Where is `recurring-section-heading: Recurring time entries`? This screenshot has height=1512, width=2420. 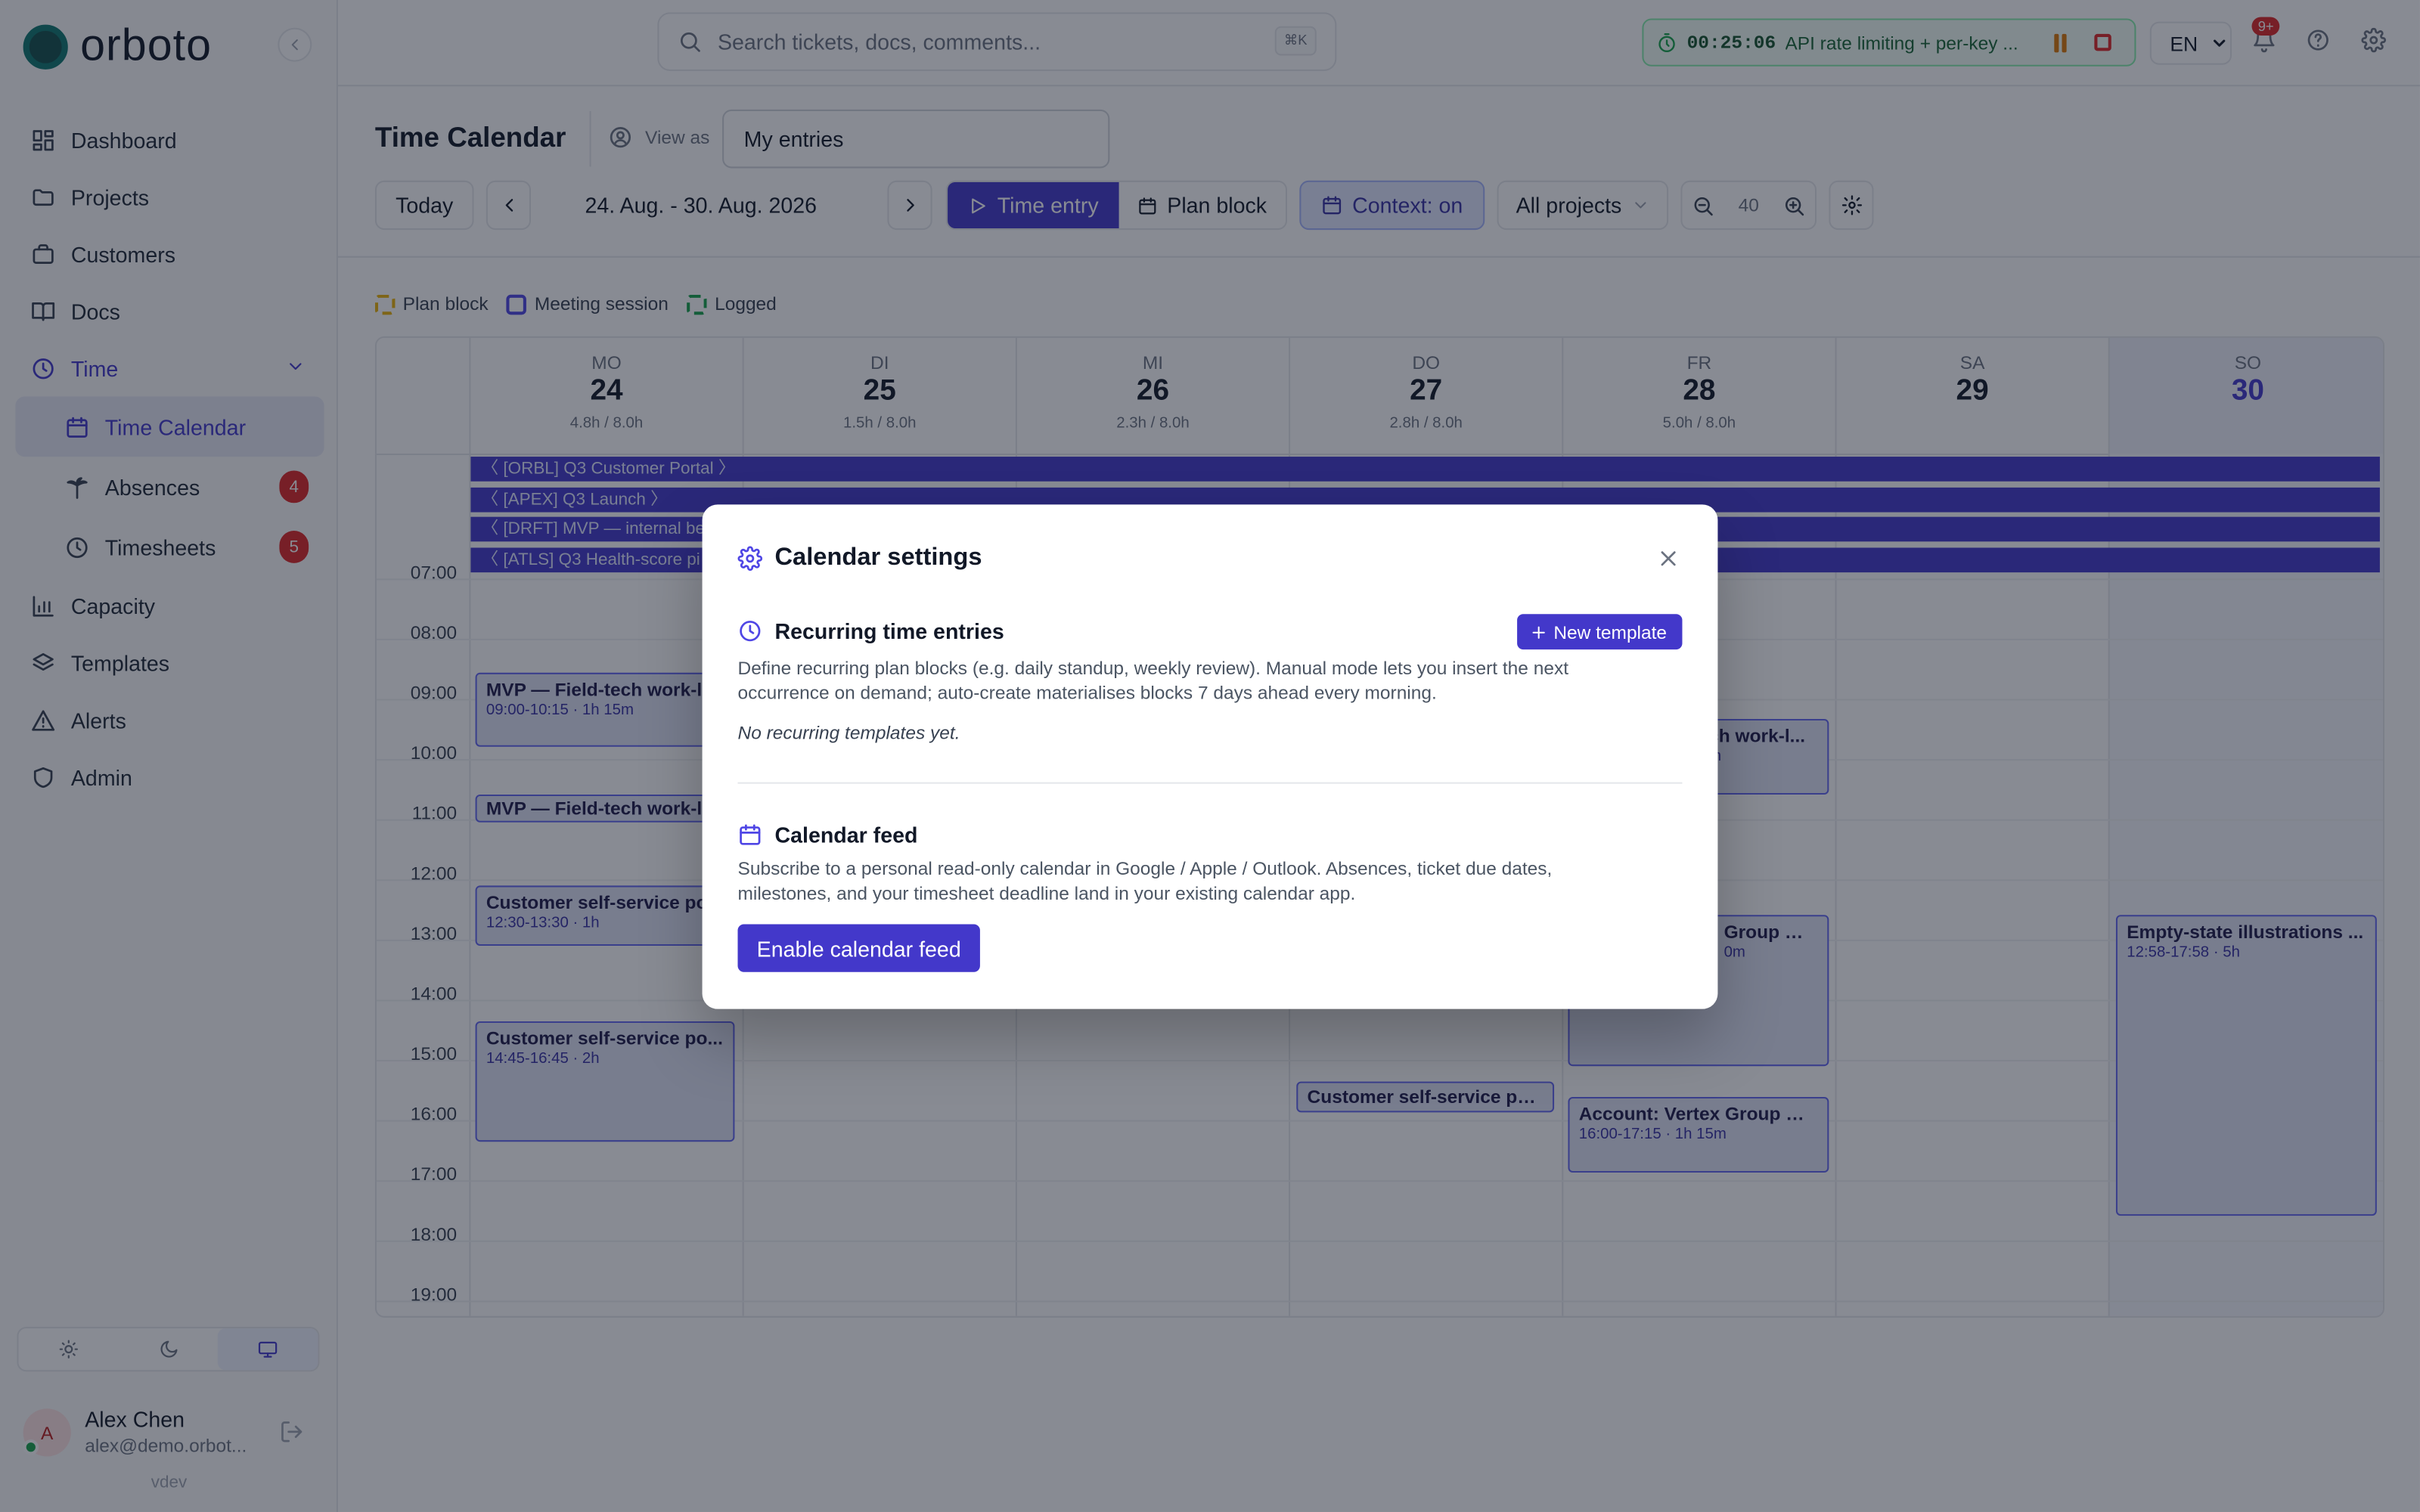 recurring-section-heading: Recurring time entries is located at coordinates (871, 631).